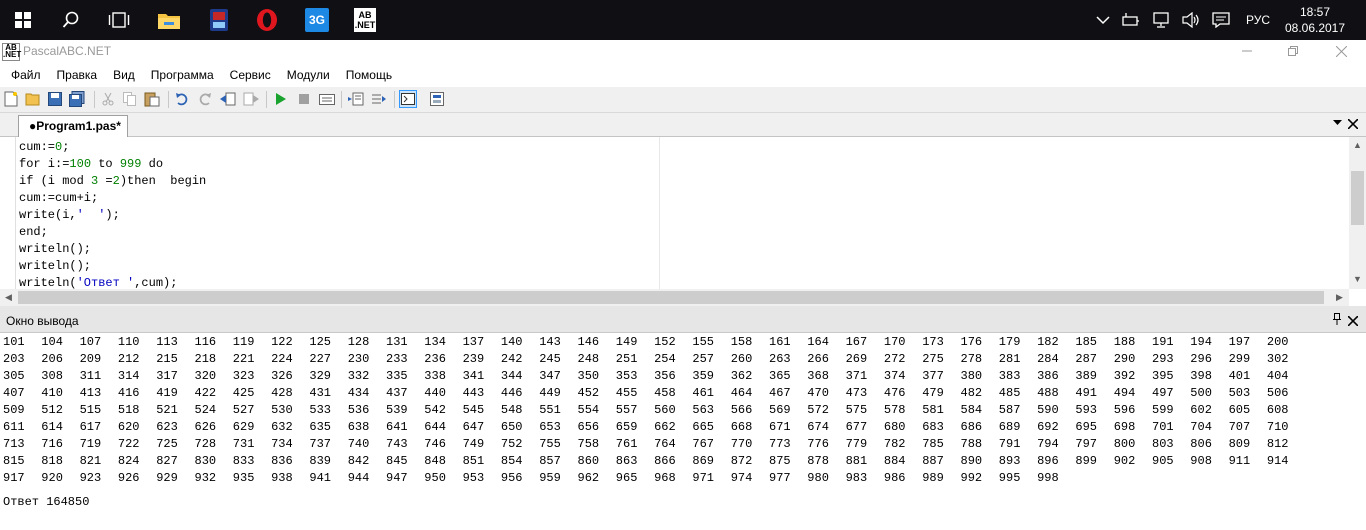  I want to click on navigate-back-button, so click(228, 99).